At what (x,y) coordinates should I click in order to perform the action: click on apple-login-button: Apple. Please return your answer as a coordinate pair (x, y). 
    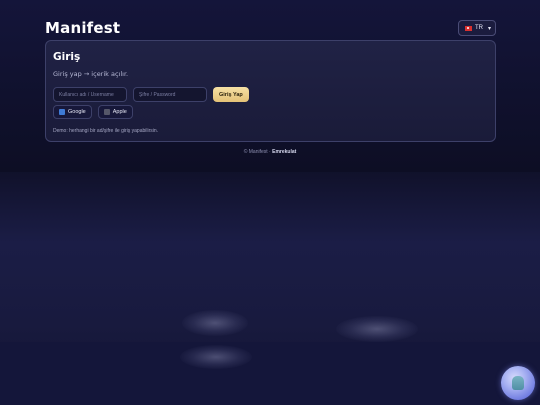
    Looking at the image, I should click on (115, 112).